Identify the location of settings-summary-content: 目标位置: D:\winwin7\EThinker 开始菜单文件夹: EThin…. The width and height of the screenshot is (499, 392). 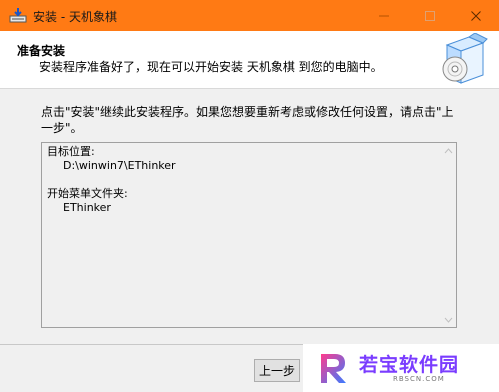
(111, 180).